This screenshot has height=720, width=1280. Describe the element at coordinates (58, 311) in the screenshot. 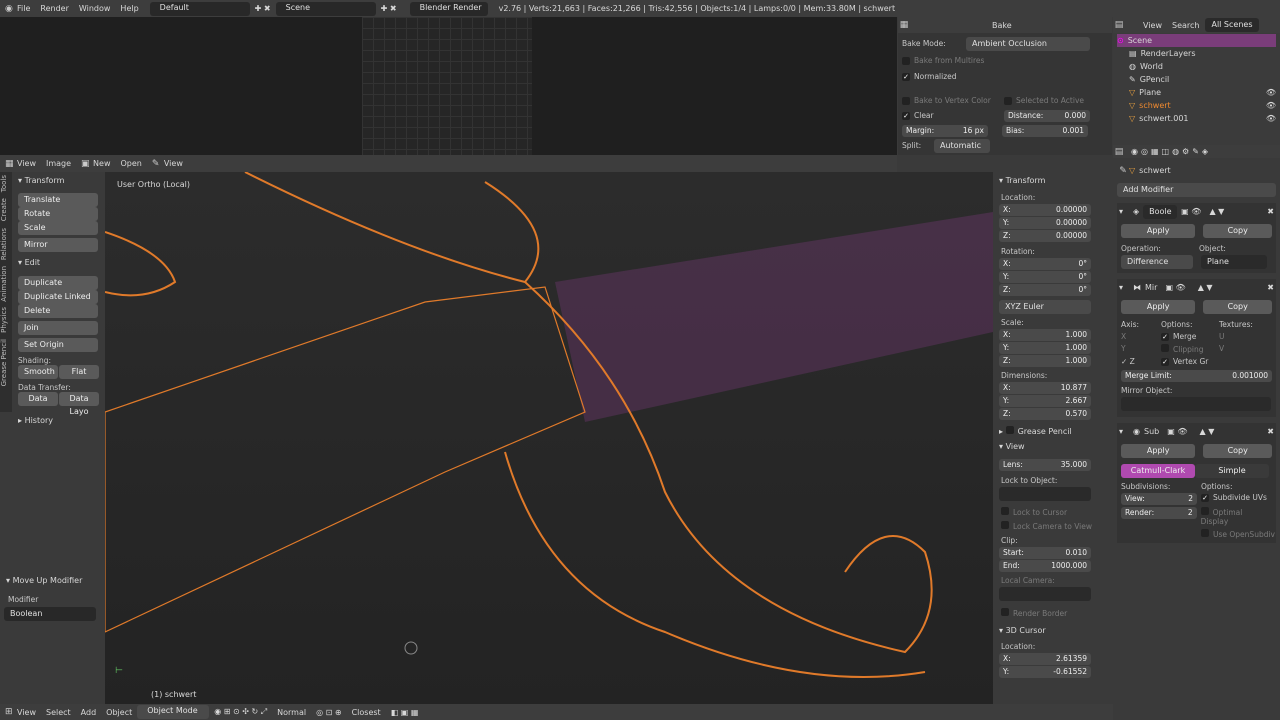

I see `delete-button: Delete` at that location.